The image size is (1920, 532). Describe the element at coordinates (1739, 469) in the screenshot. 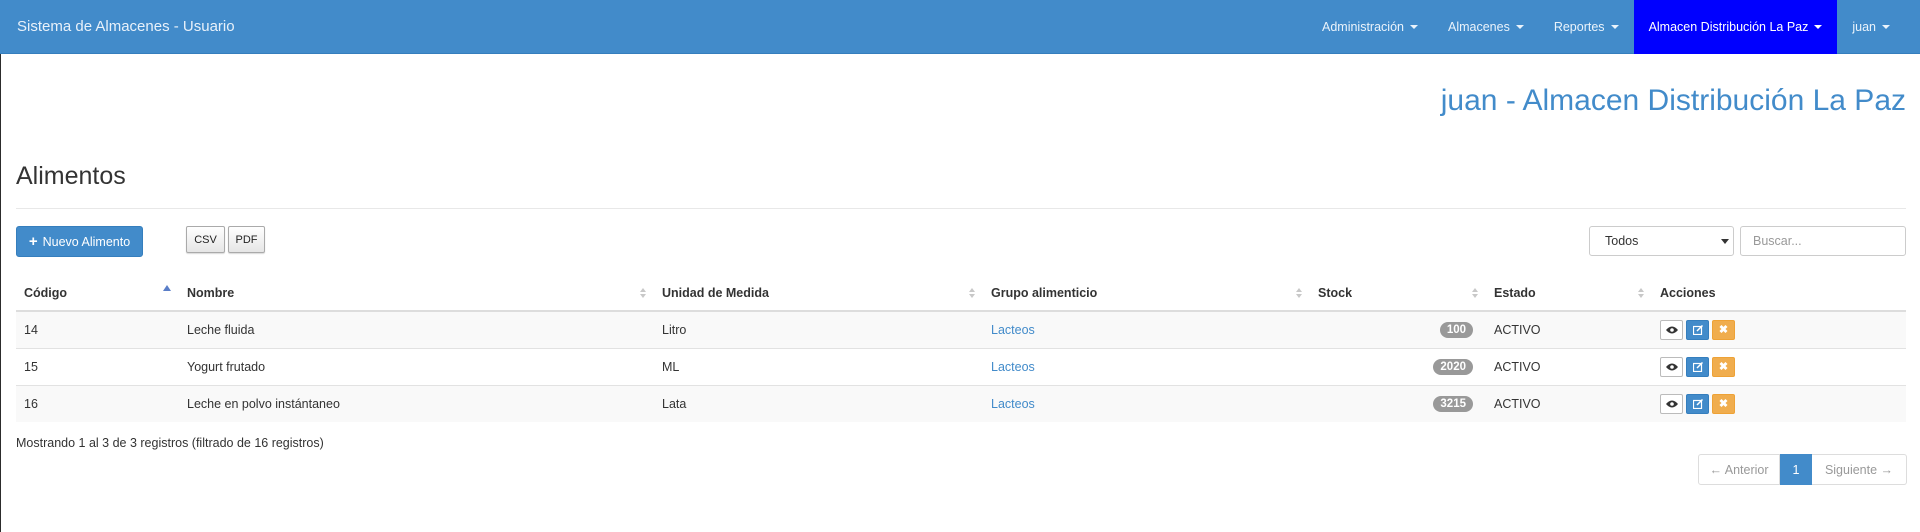

I see `previous-page-button: ← Anterior` at that location.